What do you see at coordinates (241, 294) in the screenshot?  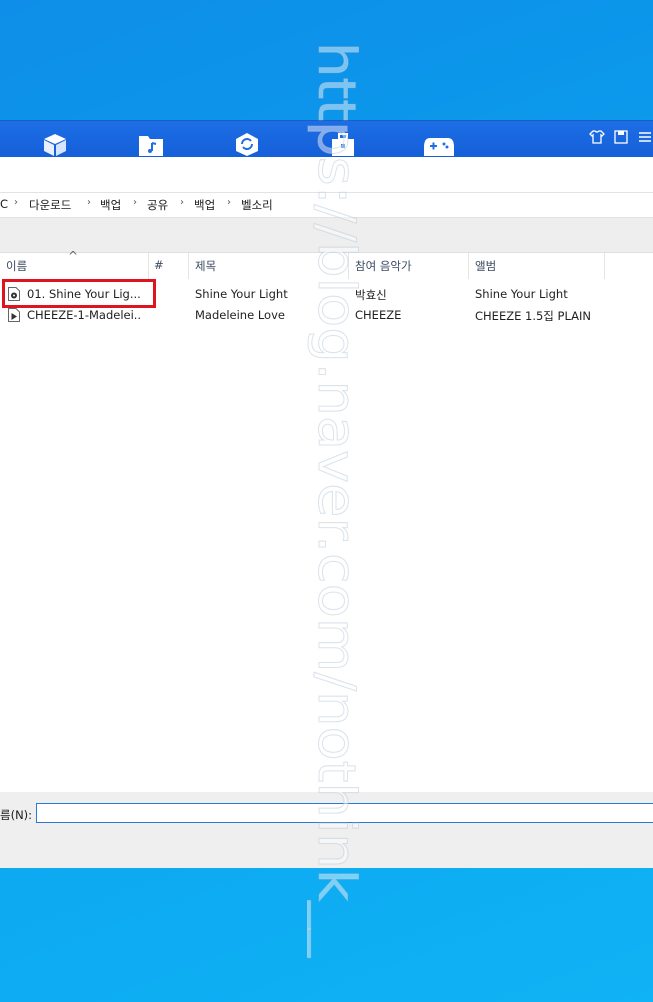 I see `file-title: Shine Your Light` at bounding box center [241, 294].